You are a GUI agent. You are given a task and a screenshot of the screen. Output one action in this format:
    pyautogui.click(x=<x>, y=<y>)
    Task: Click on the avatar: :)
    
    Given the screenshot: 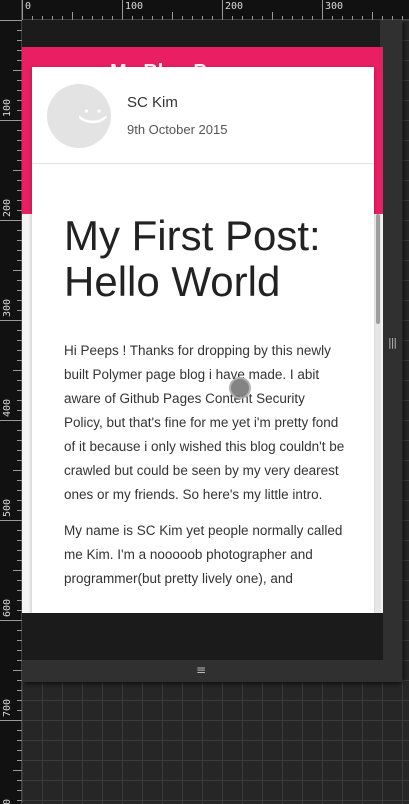 What is the action you would take?
    pyautogui.click(x=79, y=116)
    